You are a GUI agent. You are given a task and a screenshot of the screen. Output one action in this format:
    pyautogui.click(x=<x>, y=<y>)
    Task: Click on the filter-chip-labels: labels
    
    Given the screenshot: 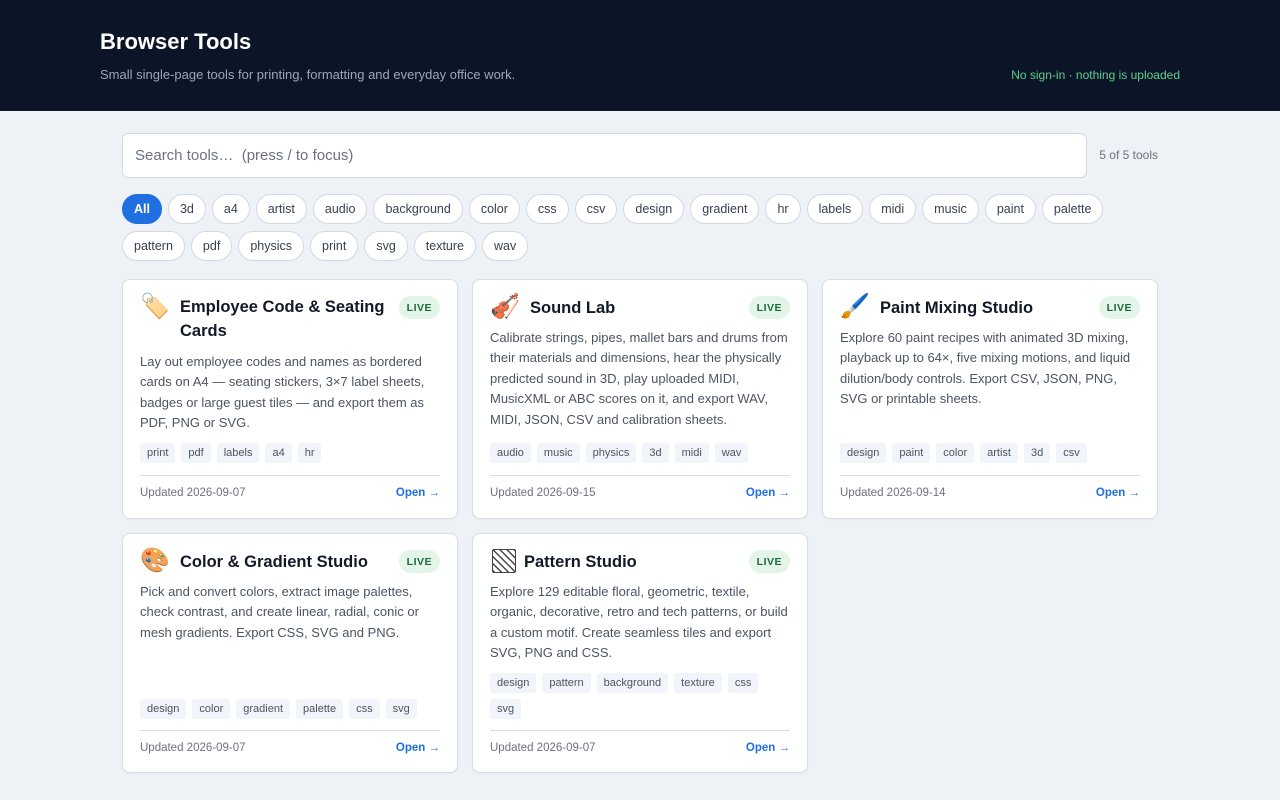 What is the action you would take?
    pyautogui.click(x=835, y=209)
    